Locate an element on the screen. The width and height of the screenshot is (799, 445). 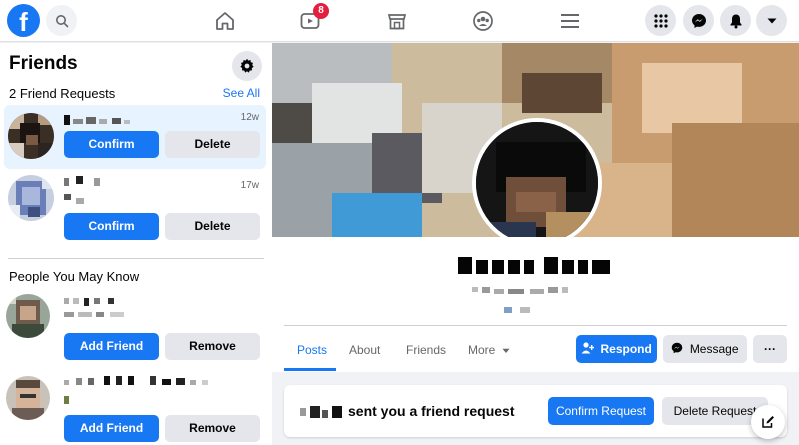
tab-posts: Posts is located at coordinates (312, 350).